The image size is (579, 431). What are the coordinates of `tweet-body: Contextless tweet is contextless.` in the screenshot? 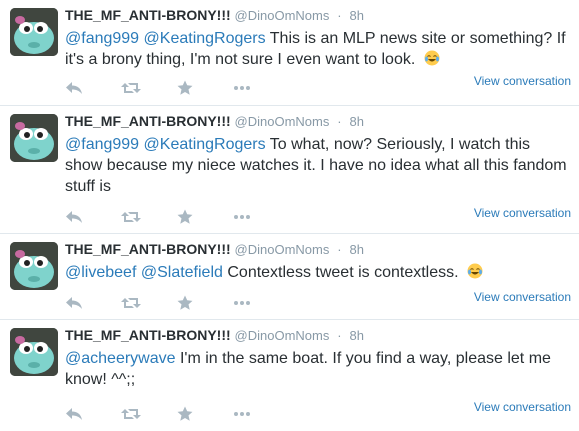 It's located at (343, 272).